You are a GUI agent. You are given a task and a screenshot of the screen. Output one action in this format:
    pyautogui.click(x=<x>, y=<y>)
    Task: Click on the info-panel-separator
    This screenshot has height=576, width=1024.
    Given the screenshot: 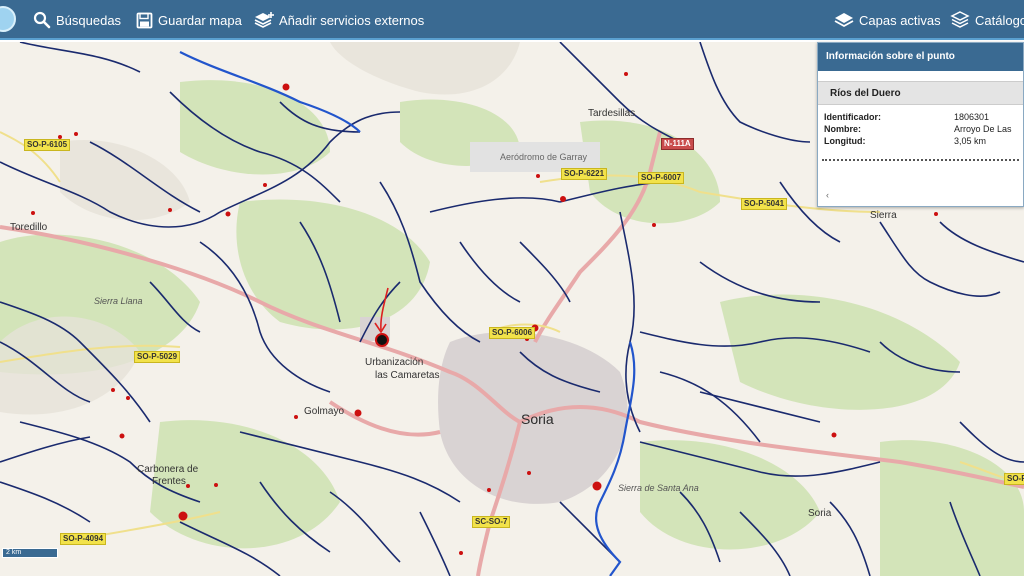 What is the action you would take?
    pyautogui.click(x=920, y=160)
    